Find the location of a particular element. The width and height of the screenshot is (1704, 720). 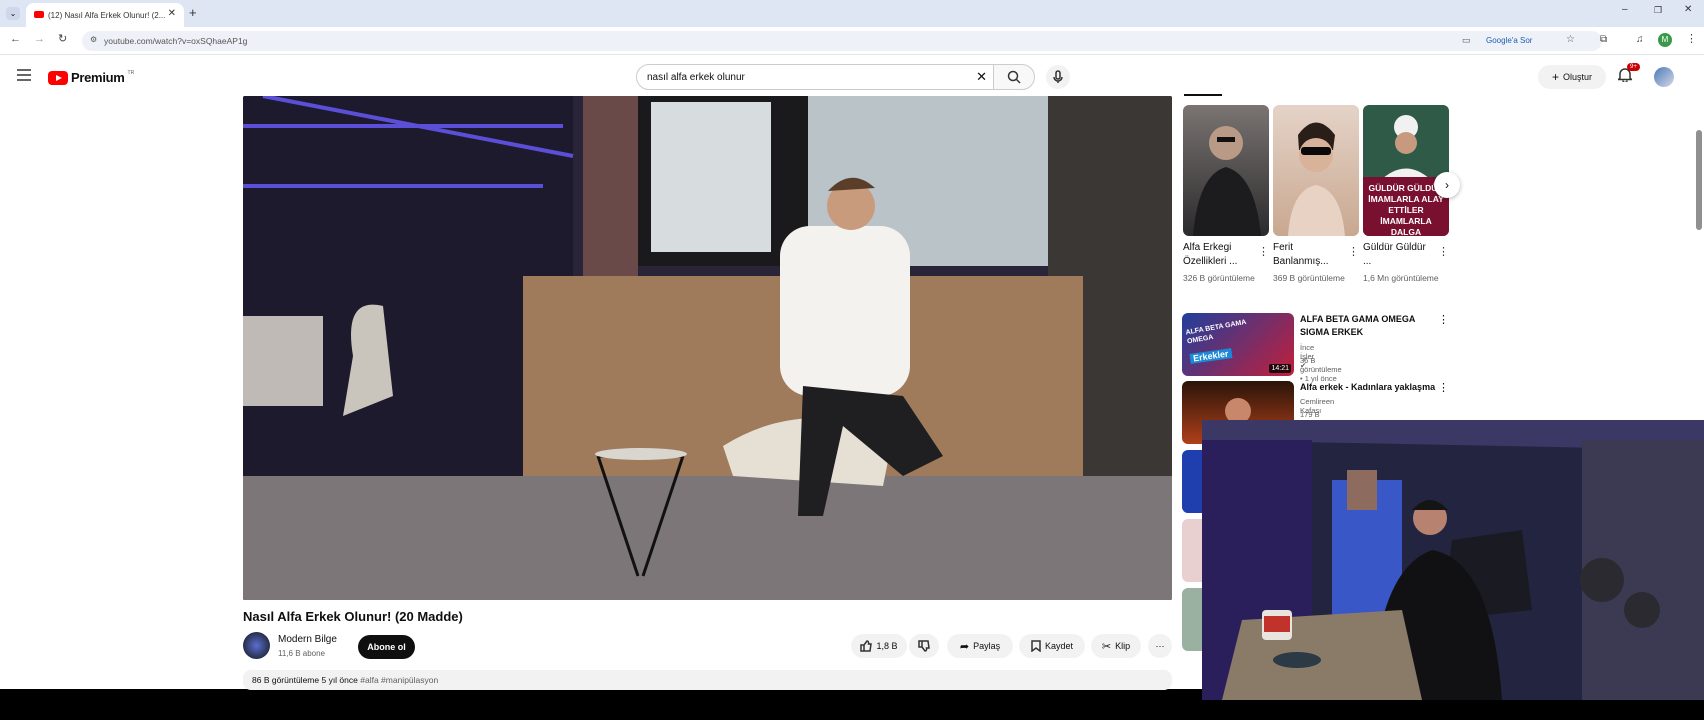

shelf-next-button: › is located at coordinates (1447, 185).